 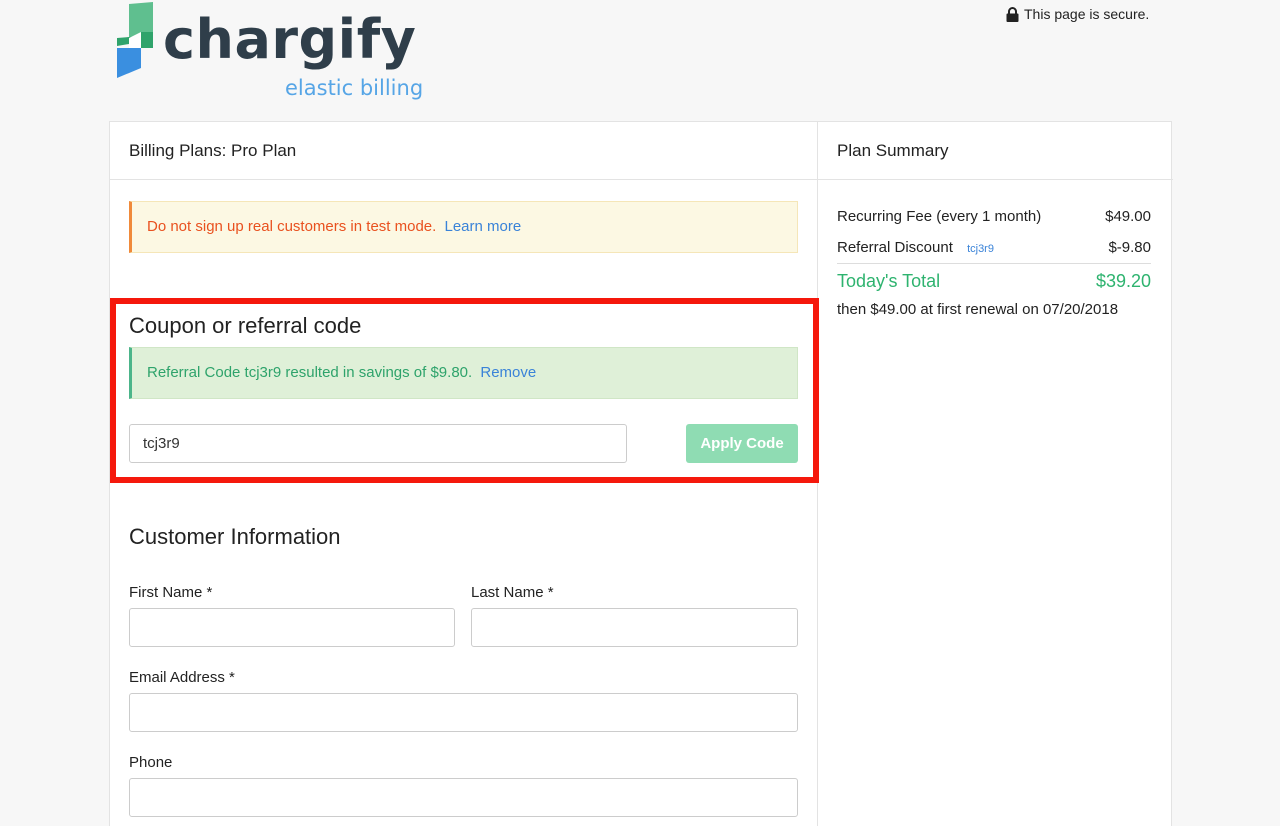 What do you see at coordinates (889, 281) in the screenshot?
I see `todays-total-label: Today's Total` at bounding box center [889, 281].